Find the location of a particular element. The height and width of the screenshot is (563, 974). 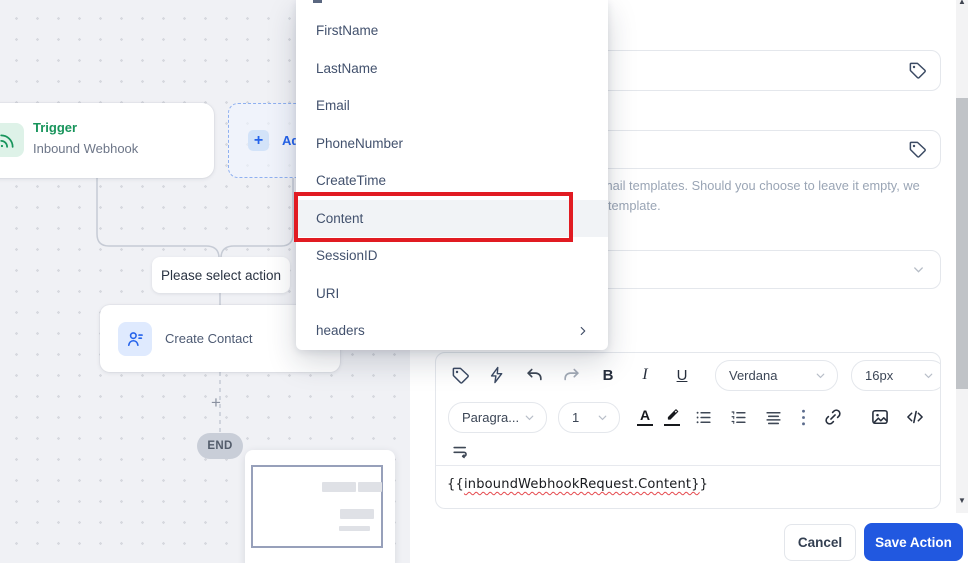

end-badge: END is located at coordinates (220, 446).